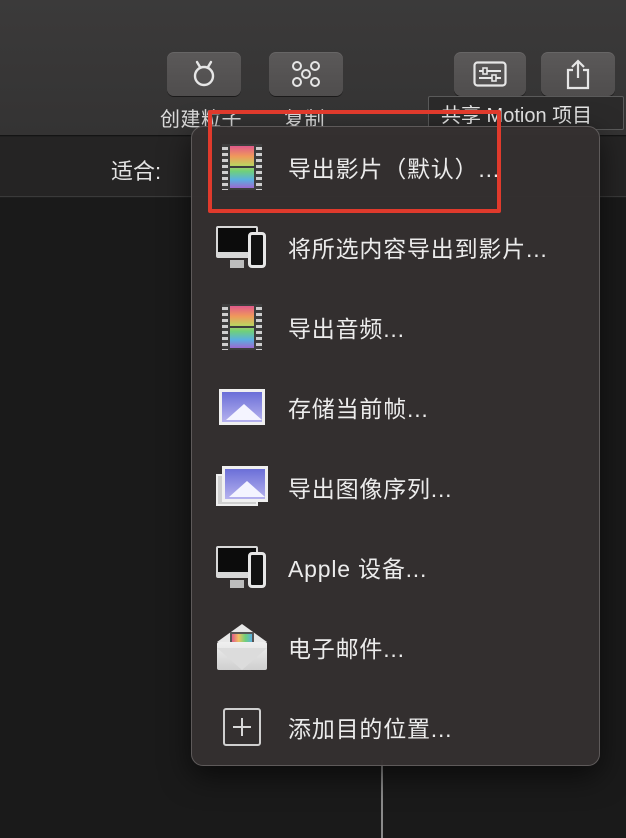 The image size is (626, 838). I want to click on share-icon, so click(578, 74).